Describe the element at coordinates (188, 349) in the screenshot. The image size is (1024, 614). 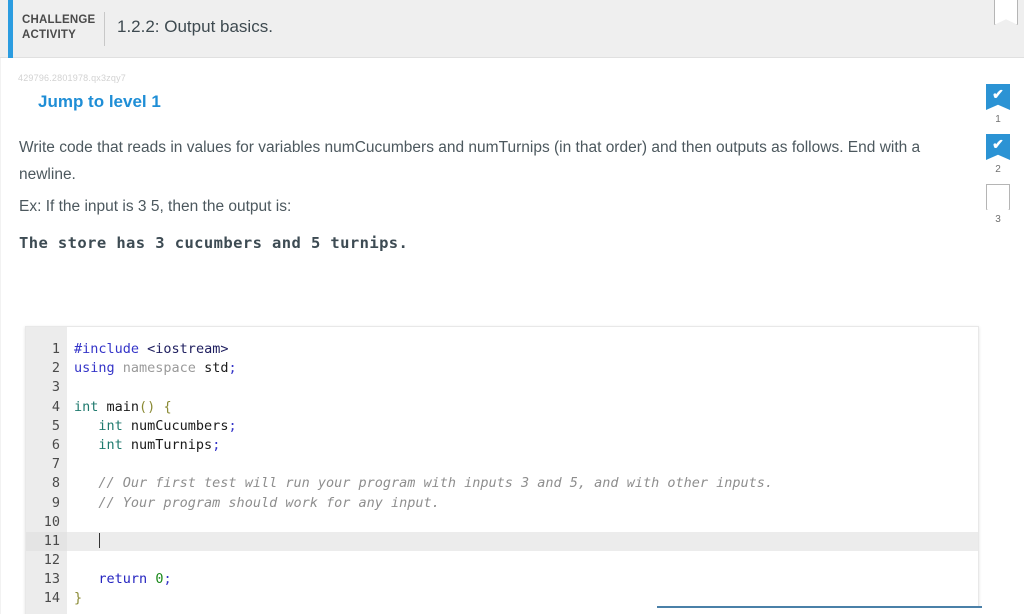
I see `code-token: <iostream>` at that location.